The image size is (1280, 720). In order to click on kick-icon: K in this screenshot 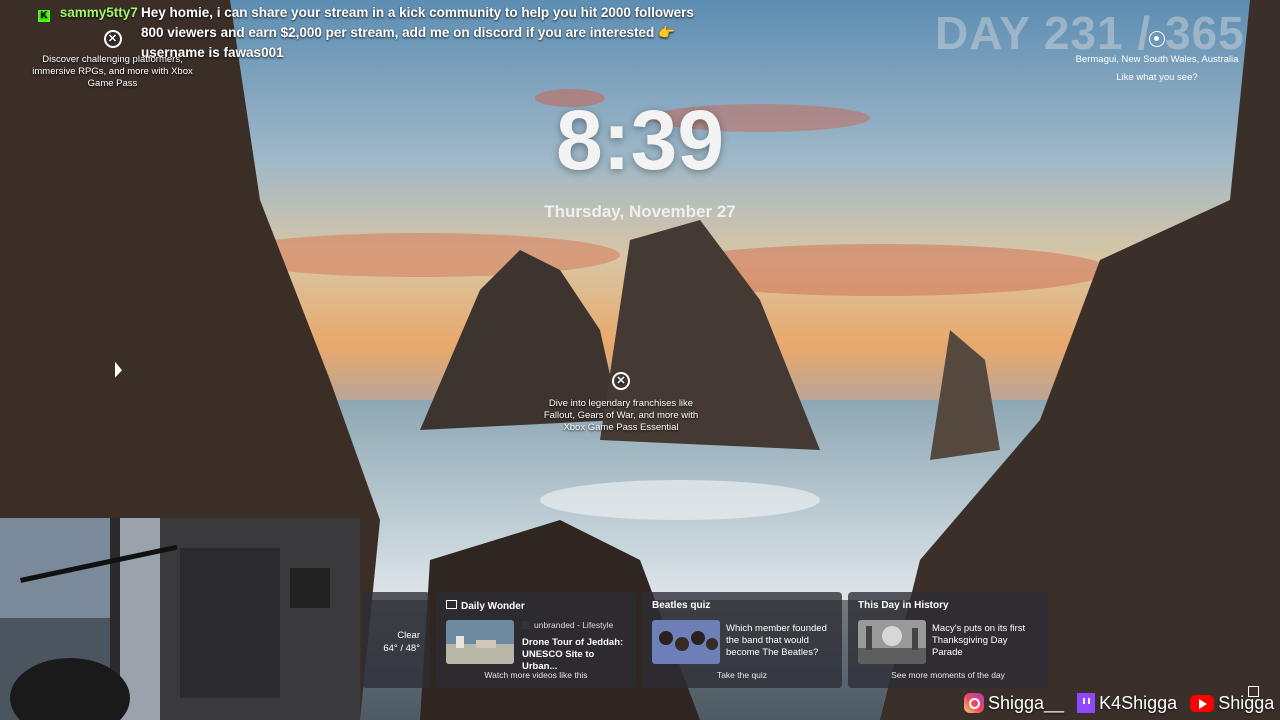, I will do `click(44, 16)`.